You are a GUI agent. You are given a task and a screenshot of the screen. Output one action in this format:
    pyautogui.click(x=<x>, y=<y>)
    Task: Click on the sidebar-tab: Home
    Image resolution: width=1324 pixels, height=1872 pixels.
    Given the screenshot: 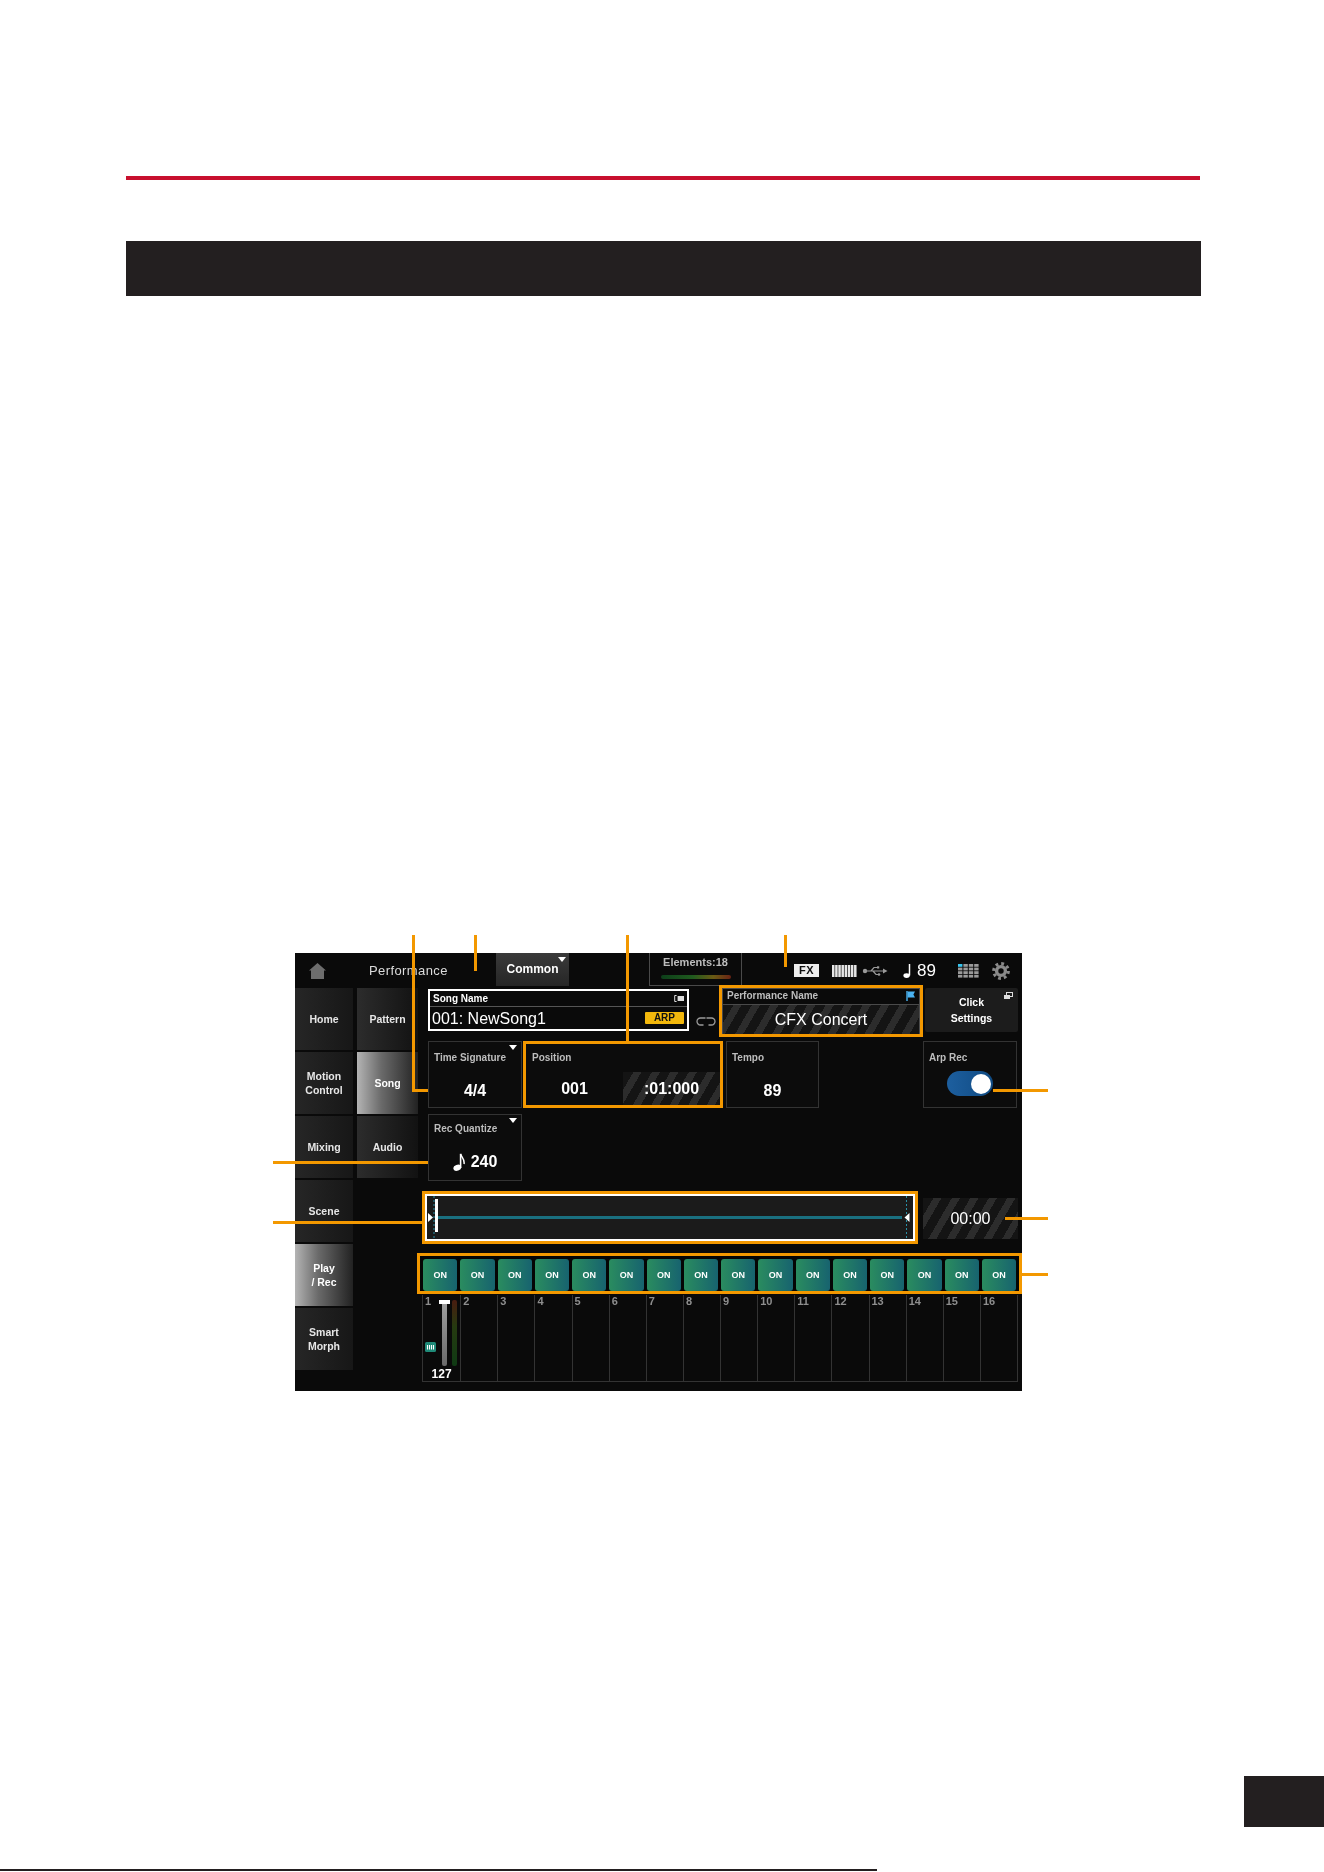 What is the action you would take?
    pyautogui.click(x=324, y=1019)
    